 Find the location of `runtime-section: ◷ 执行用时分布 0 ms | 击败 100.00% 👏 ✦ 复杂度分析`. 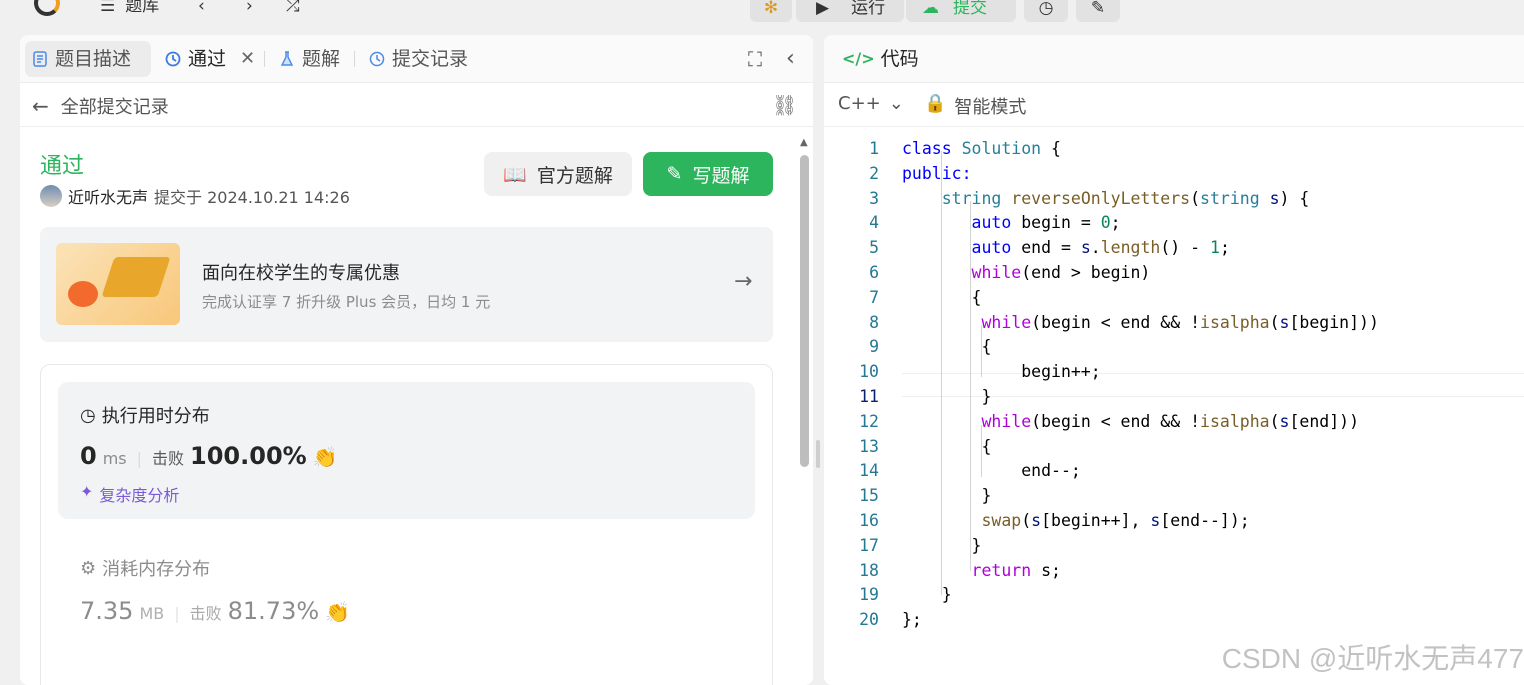

runtime-section: ◷ 执行用时分布 0 ms | 击败 100.00% 👏 ✦ 复杂度分析 is located at coordinates (406, 450).